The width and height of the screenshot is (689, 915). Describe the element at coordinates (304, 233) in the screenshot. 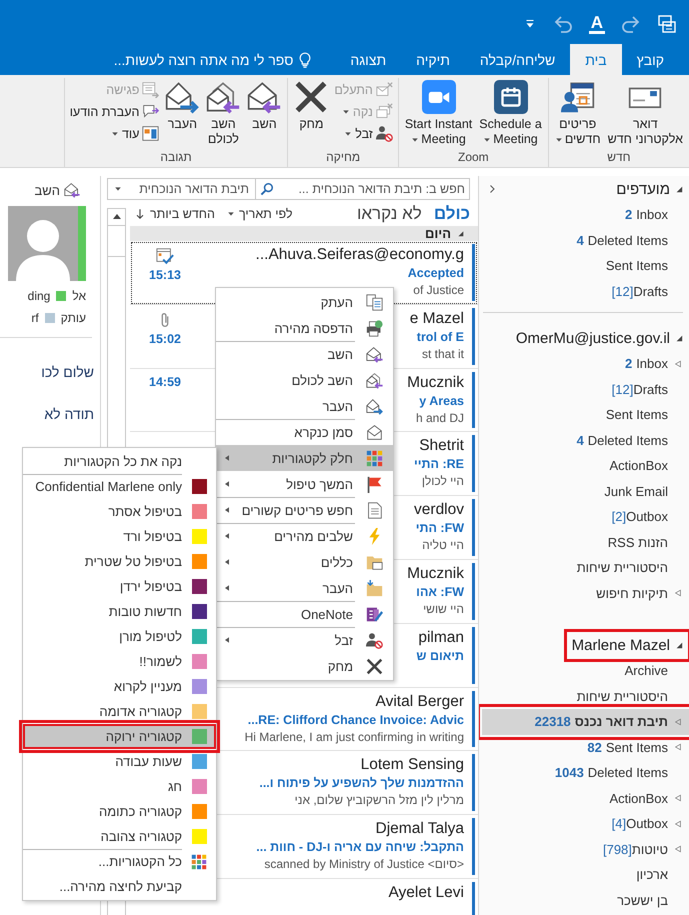

I see `group-header: היום` at that location.